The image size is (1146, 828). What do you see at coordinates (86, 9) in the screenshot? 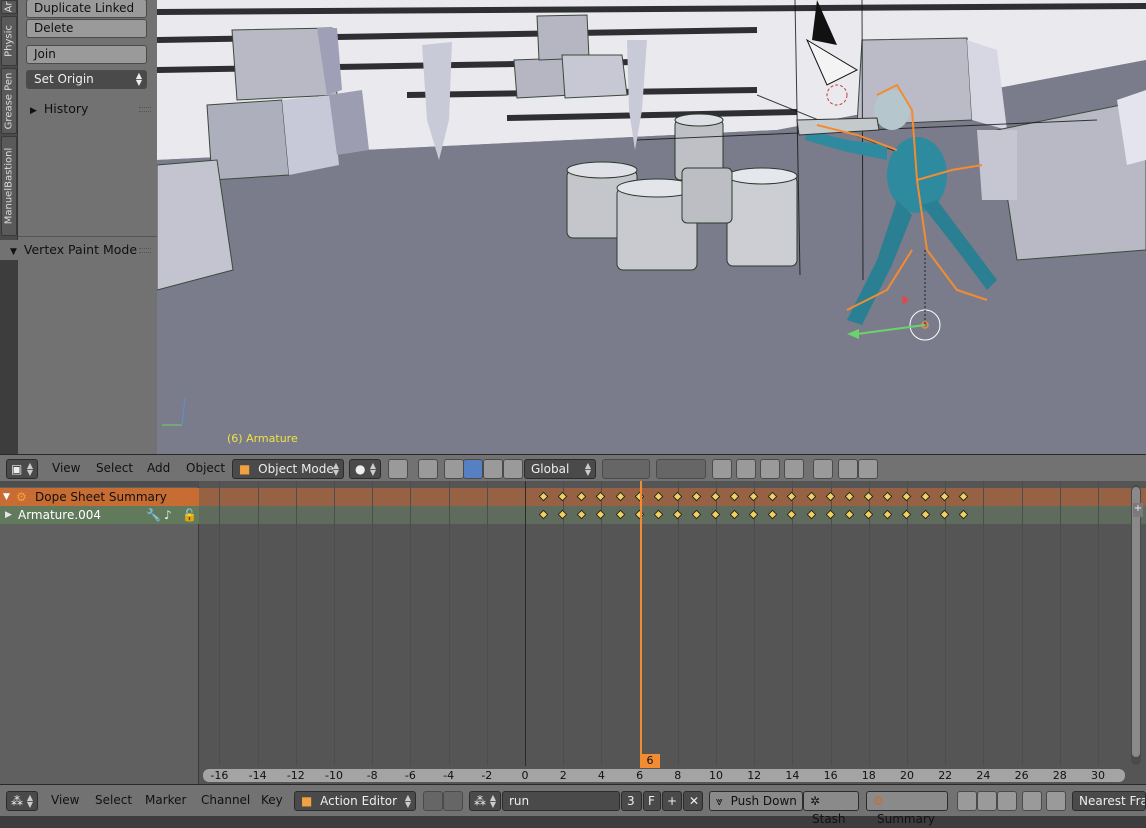
I see `duplicate-linked-button: Duplicate Linked` at bounding box center [86, 9].